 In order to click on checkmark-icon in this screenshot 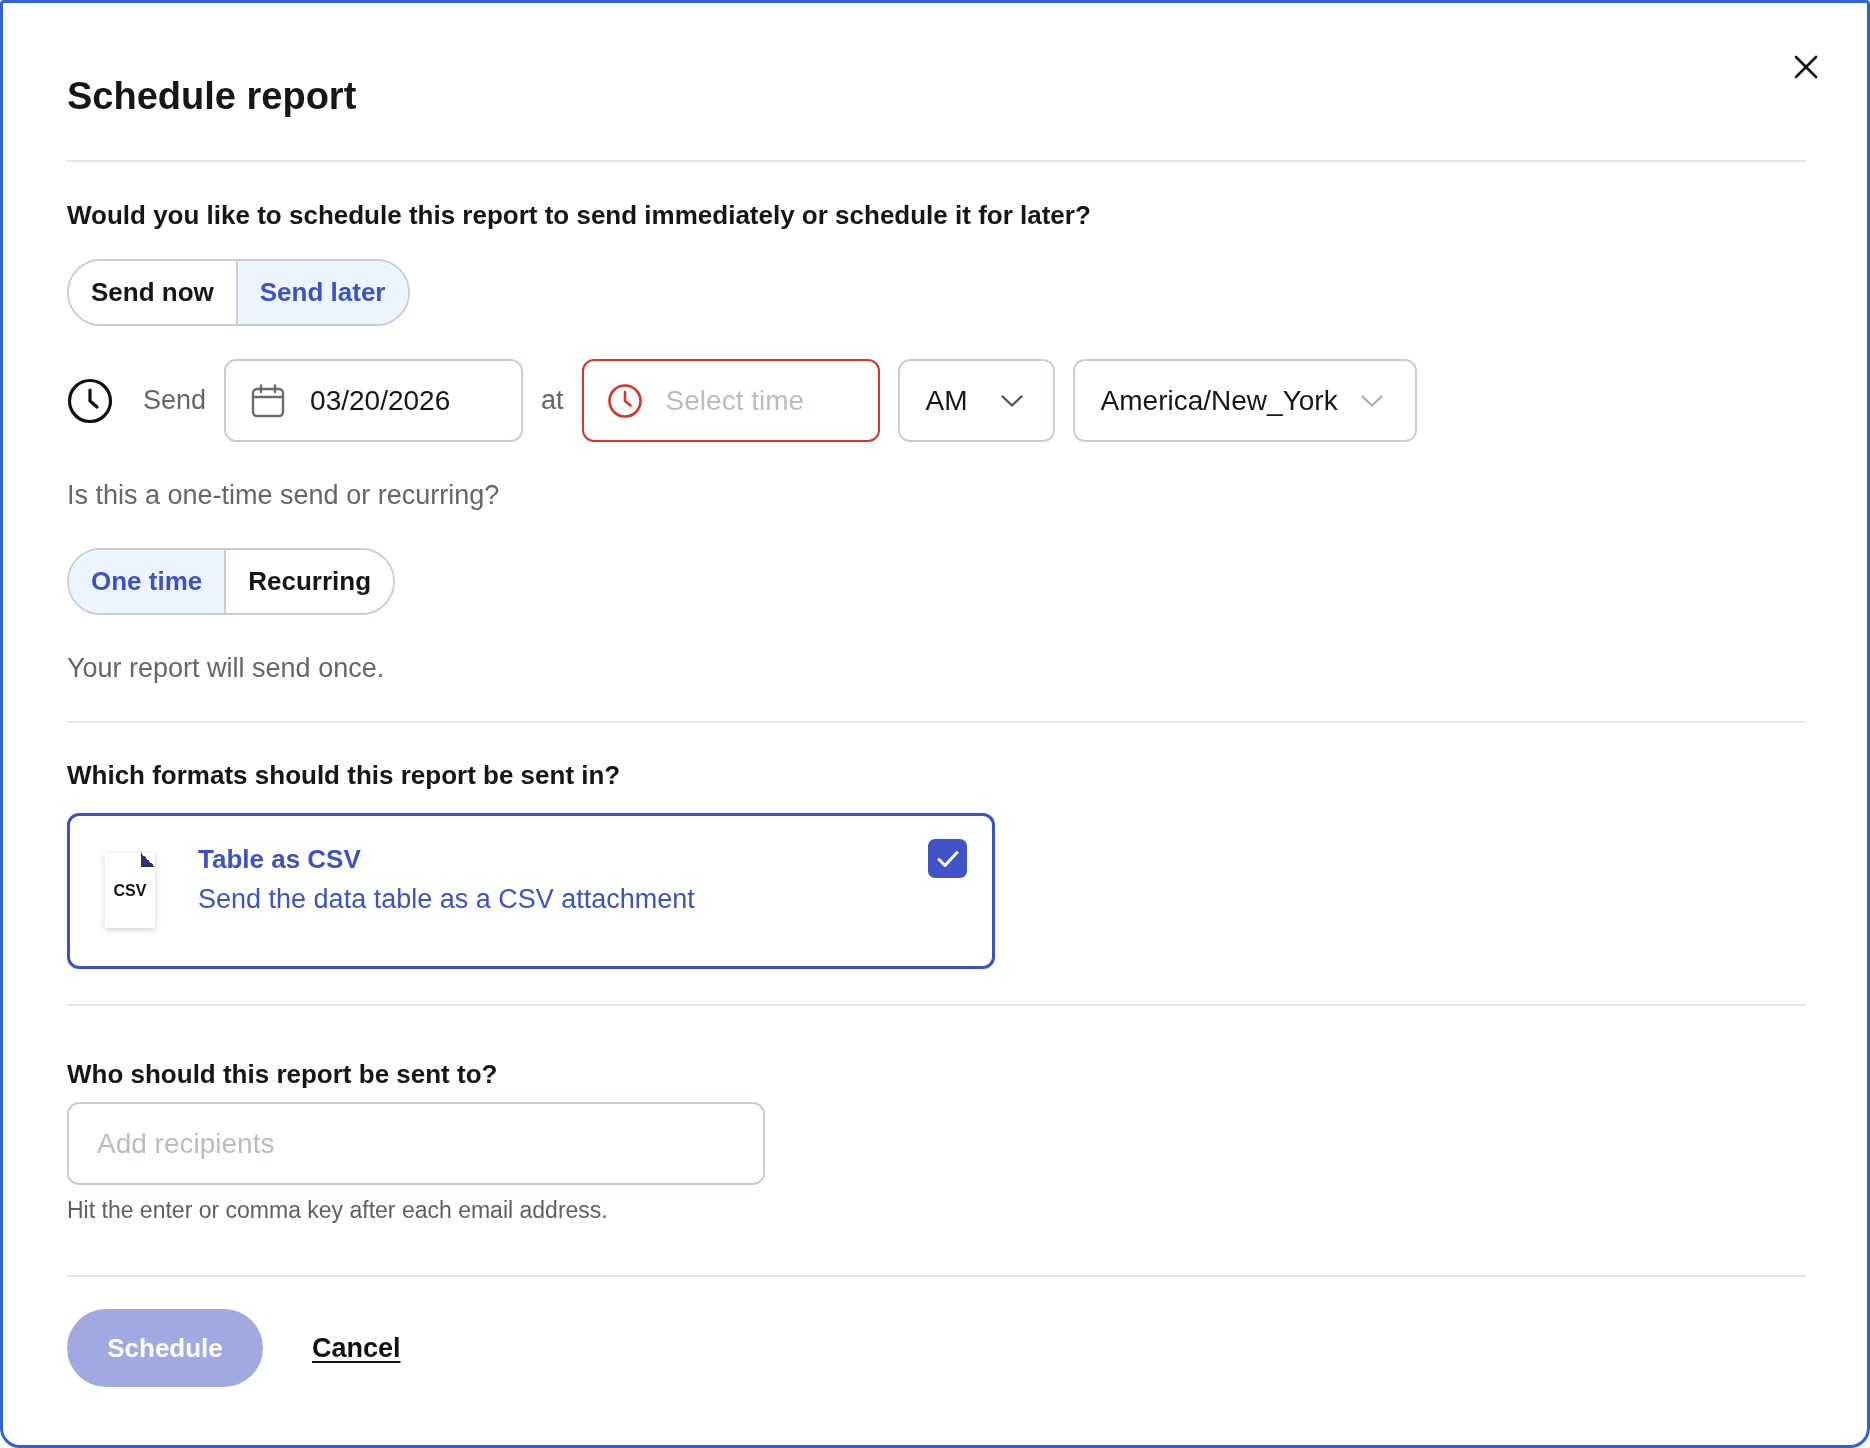, I will do `click(947, 858)`.